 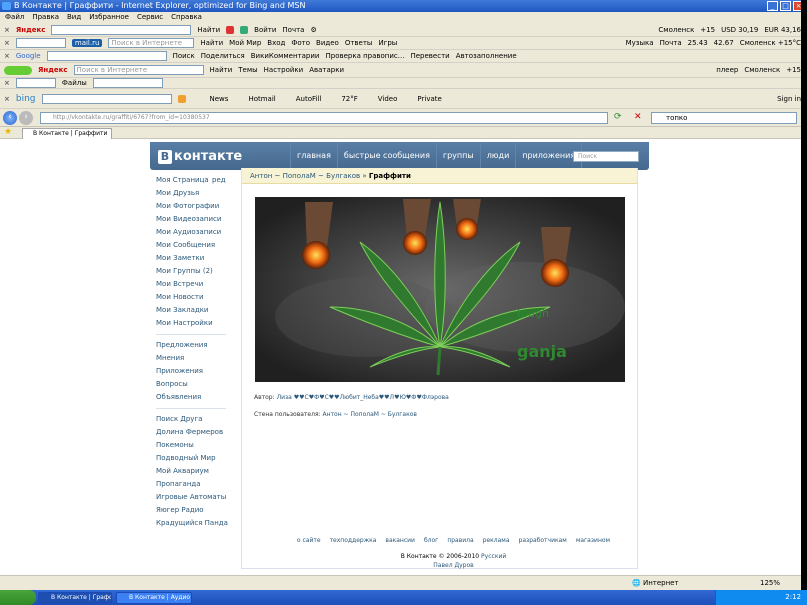 What do you see at coordinates (486, 56) in the screenshot?
I see `google-item: Автозаполнение` at bounding box center [486, 56].